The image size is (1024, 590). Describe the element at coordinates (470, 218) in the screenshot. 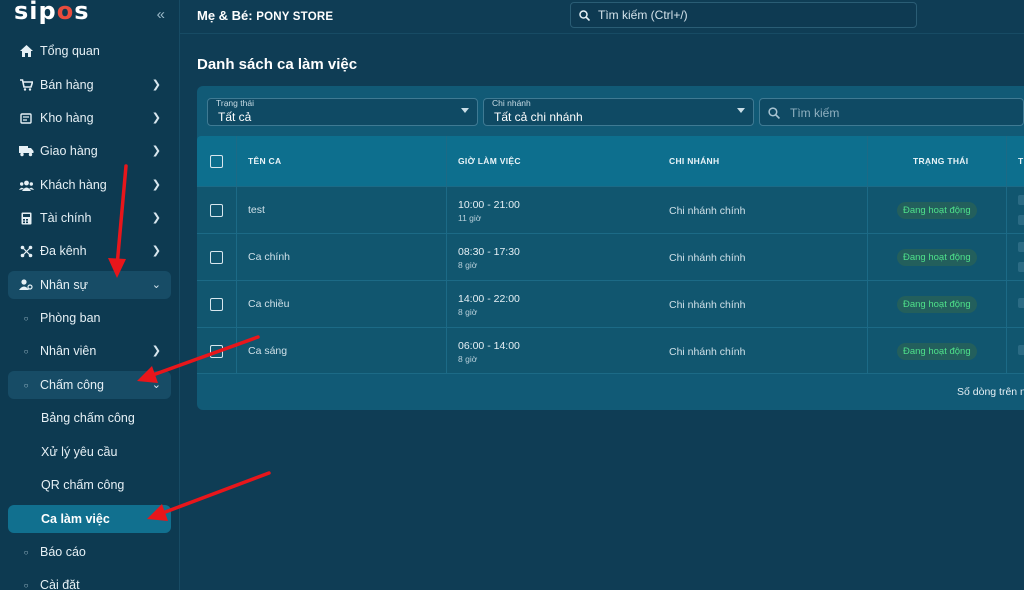

I see `shift-hours: 11 giờ` at that location.